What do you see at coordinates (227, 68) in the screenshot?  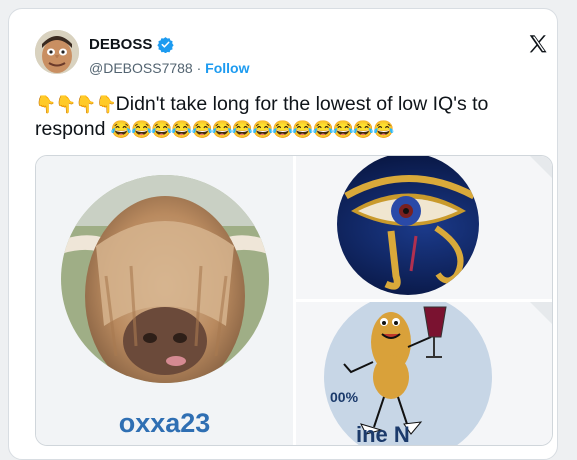 I see `follow-button: Follow` at bounding box center [227, 68].